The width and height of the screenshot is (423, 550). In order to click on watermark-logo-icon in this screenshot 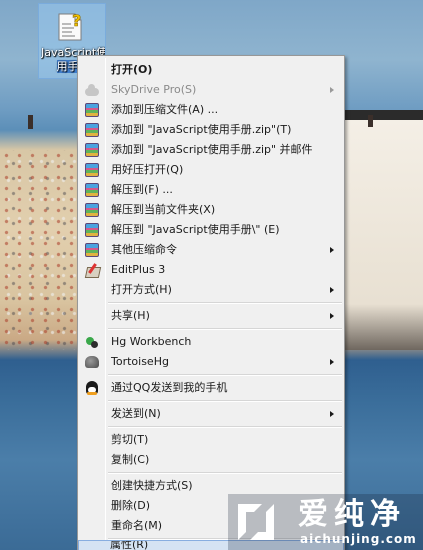, I will do `click(256, 522)`.